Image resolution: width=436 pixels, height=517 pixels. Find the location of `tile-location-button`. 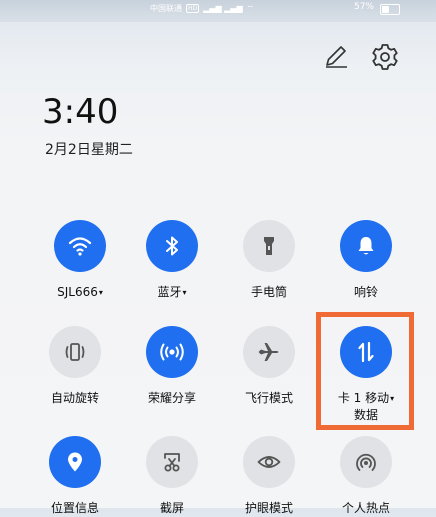

tile-location-button is located at coordinates (75, 462).